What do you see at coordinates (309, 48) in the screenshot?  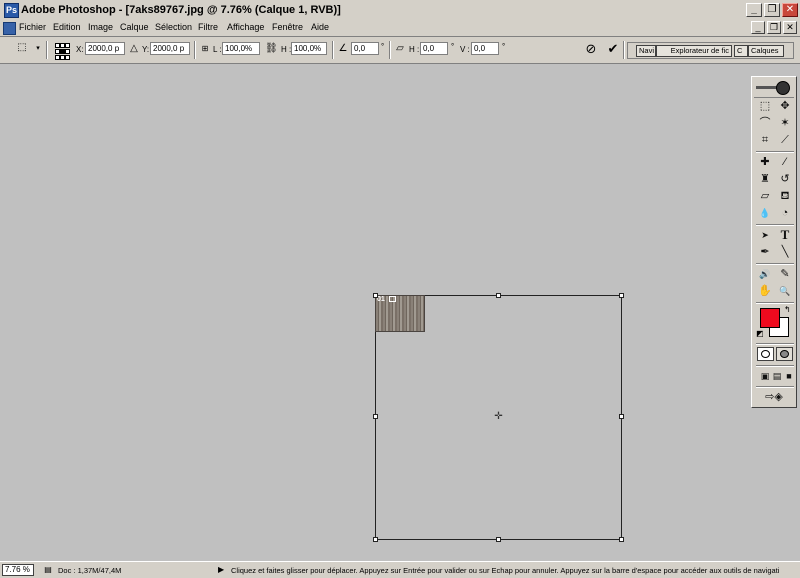 I see `height-scale-input: 100,0%` at bounding box center [309, 48].